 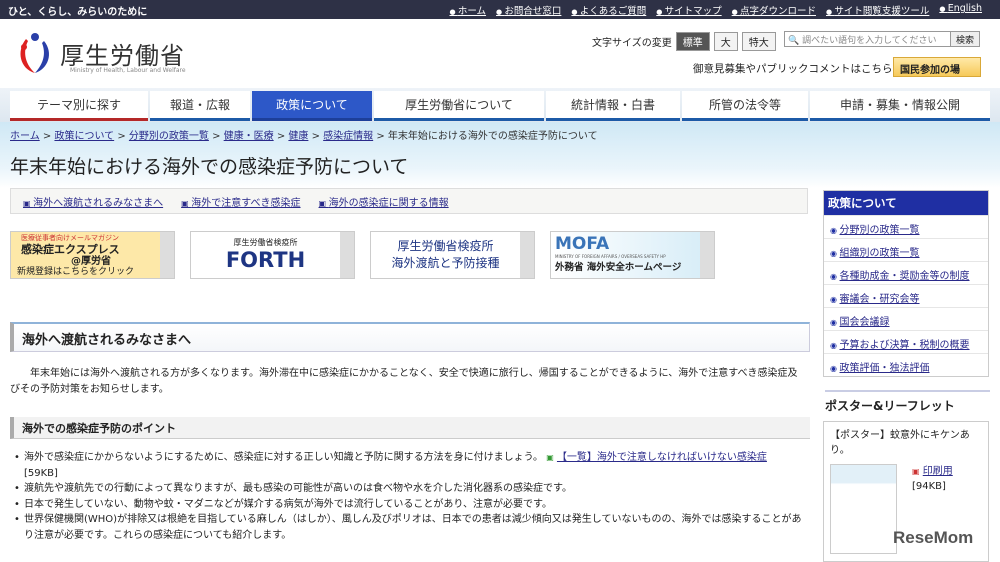 I want to click on tab-applications: 申請・募集・情報公開, so click(x=900, y=106).